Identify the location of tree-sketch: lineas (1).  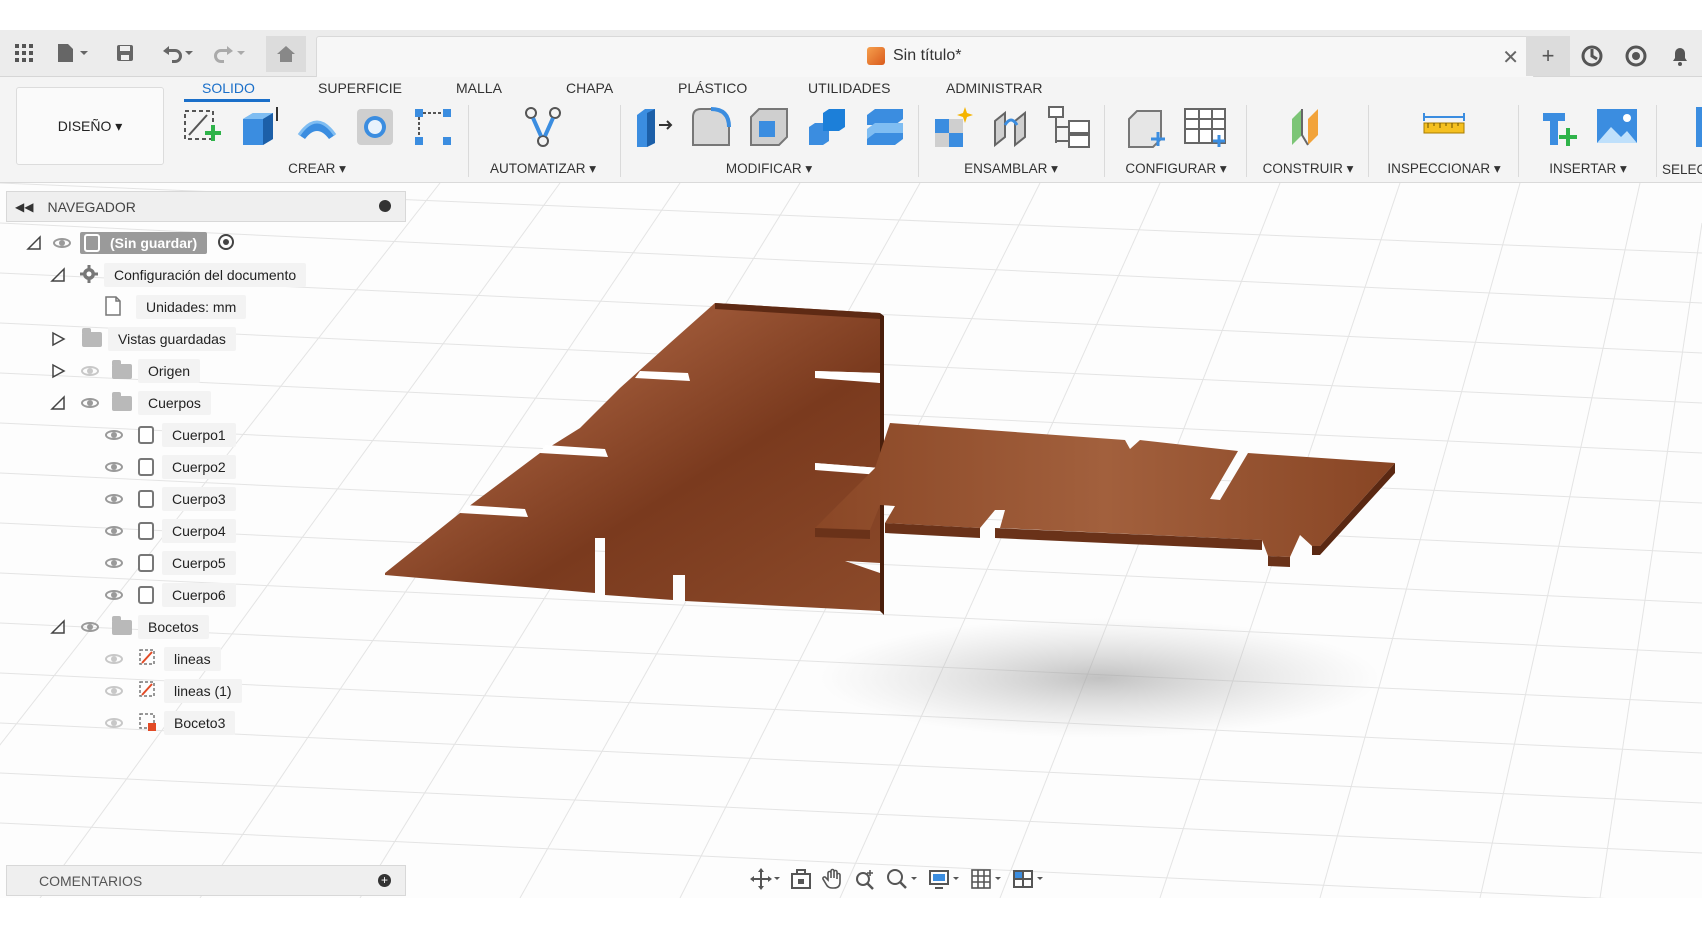
(173, 691).